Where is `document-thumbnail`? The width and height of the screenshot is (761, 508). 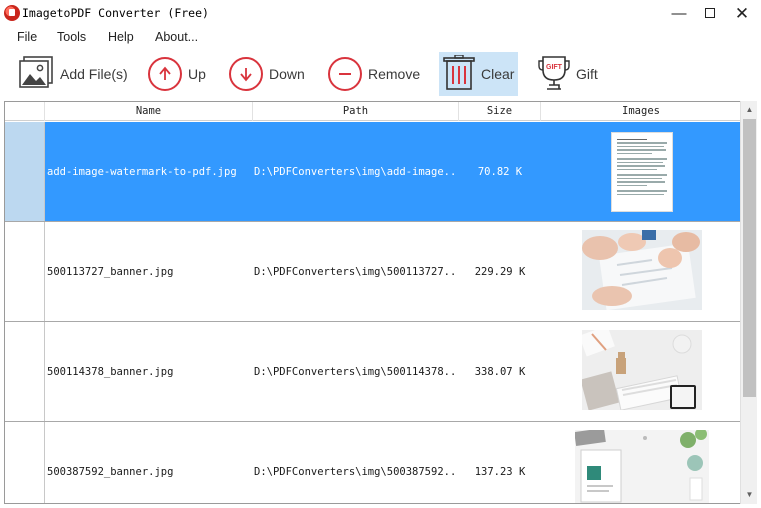
document-thumbnail is located at coordinates (641, 171).